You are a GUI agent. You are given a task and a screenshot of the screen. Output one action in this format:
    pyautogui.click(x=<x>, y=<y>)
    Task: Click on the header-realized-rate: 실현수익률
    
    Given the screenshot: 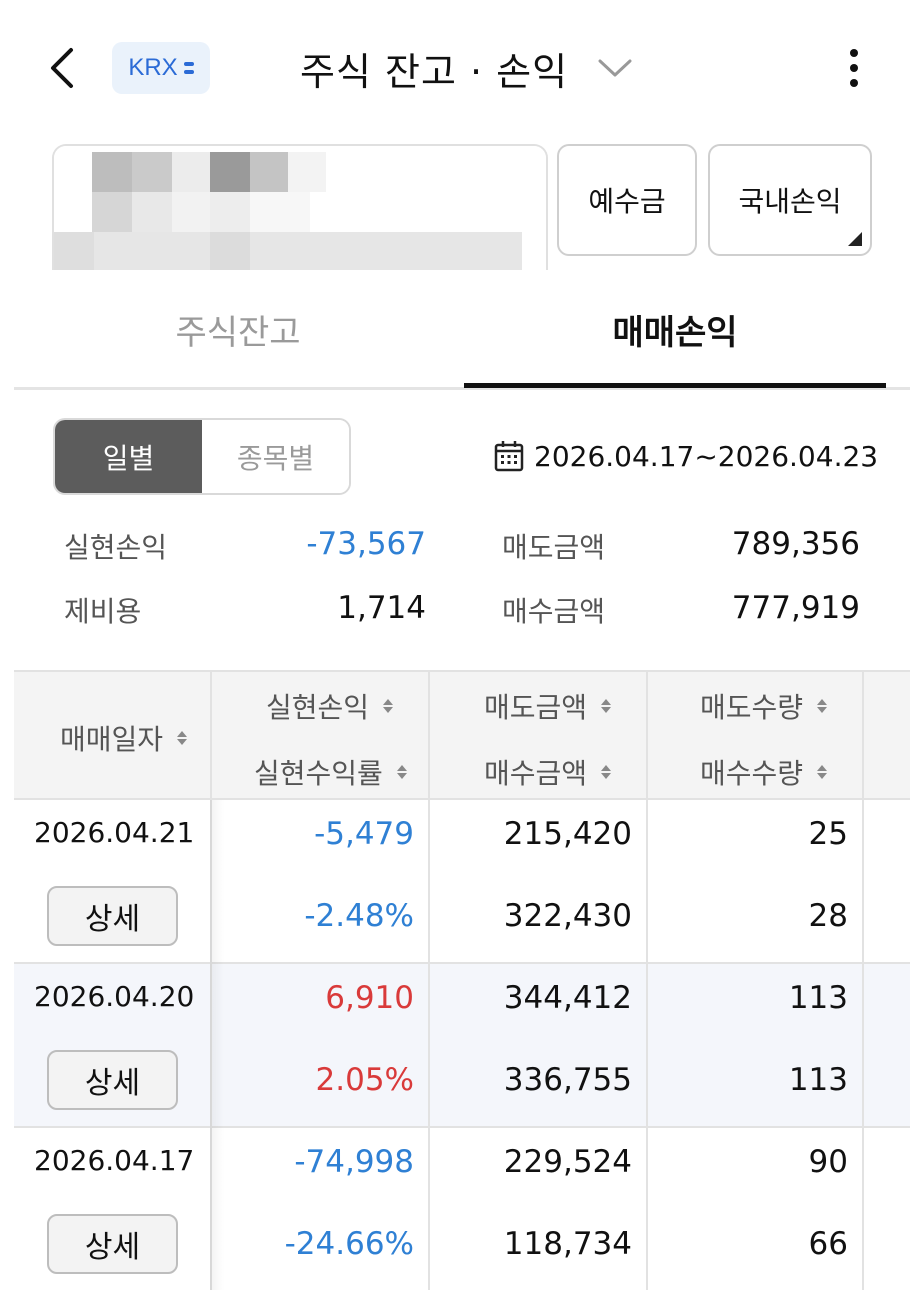 What is the action you would take?
    pyautogui.click(x=330, y=772)
    